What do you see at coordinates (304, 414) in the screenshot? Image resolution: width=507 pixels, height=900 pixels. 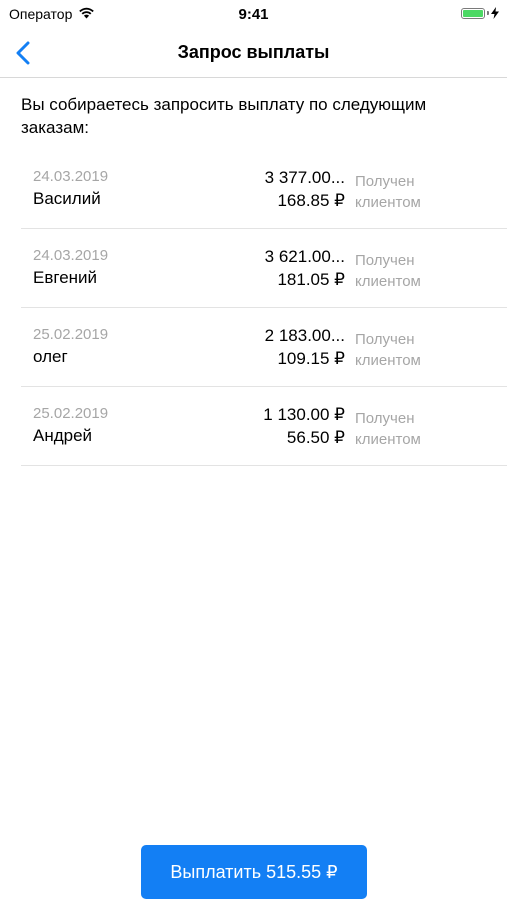 I see `order-amount: 1 130.00 ₽` at bounding box center [304, 414].